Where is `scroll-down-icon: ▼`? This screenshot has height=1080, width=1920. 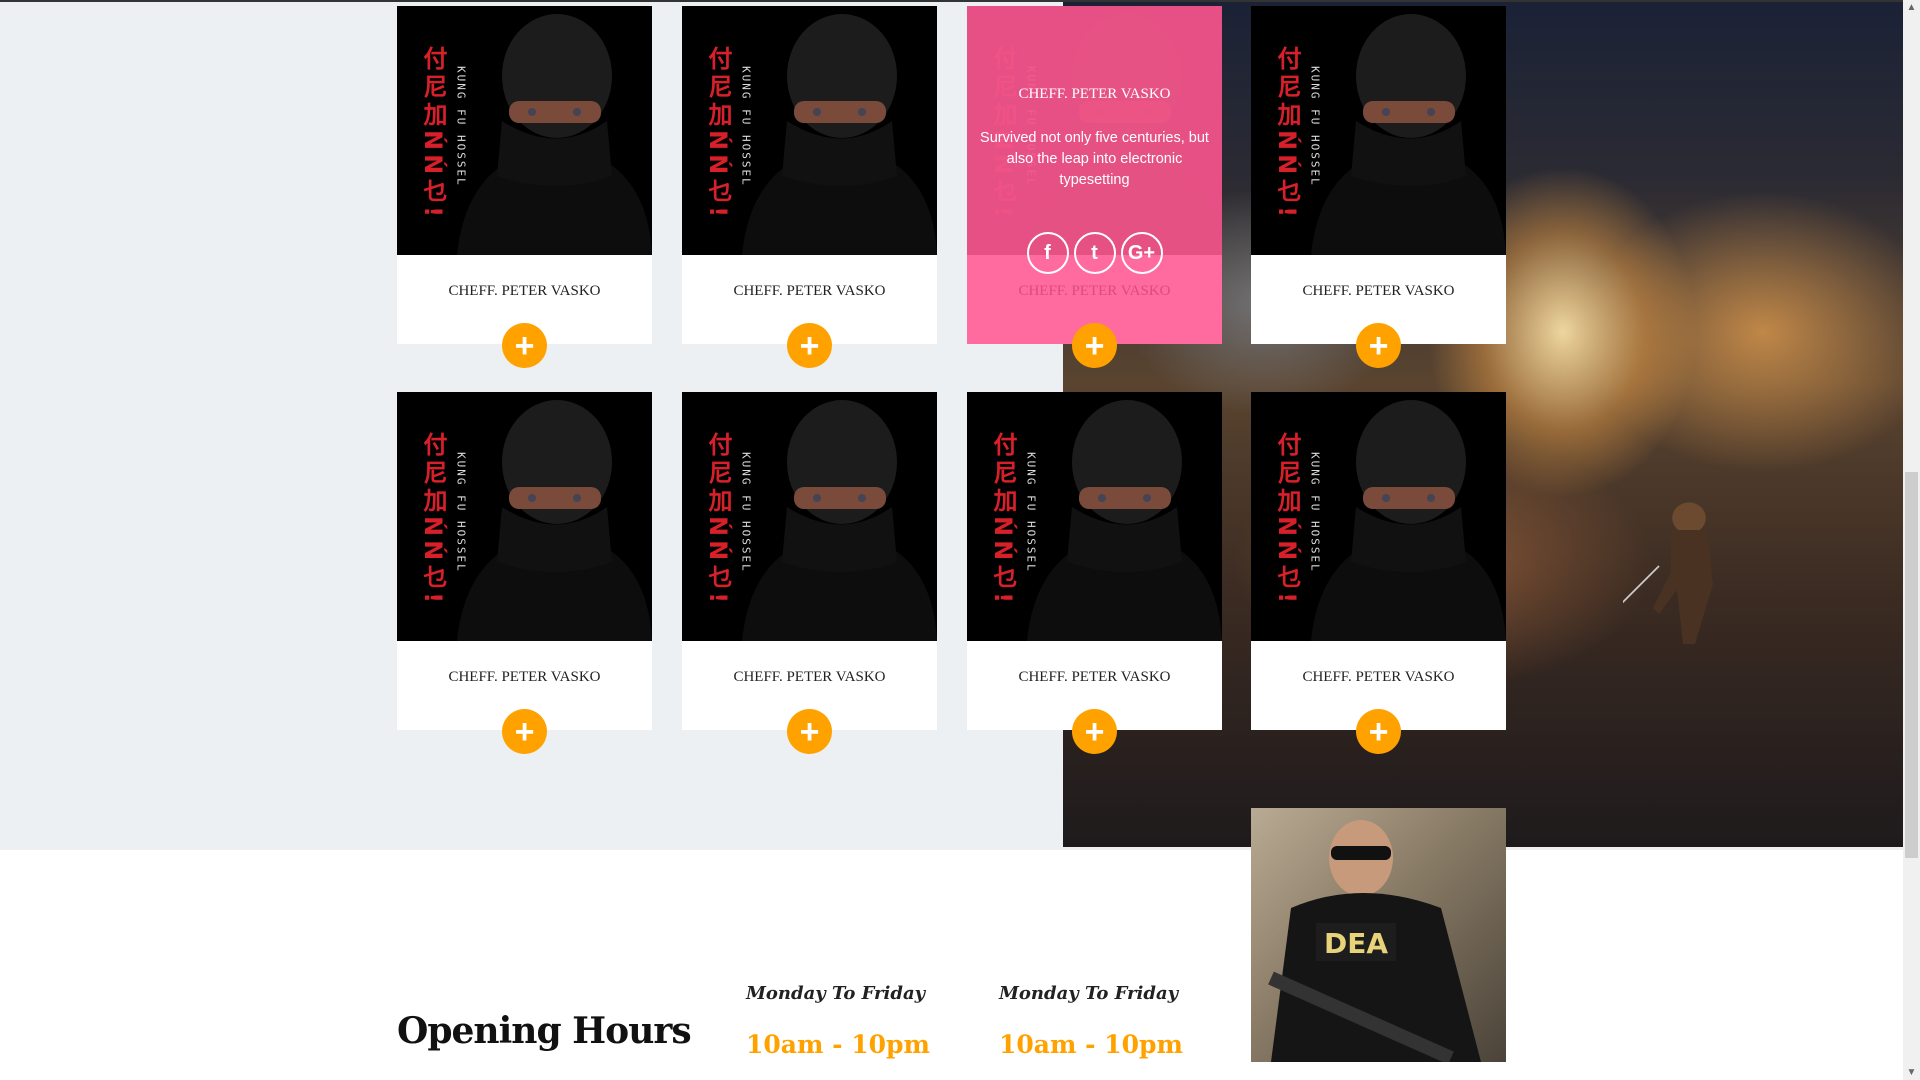 scroll-down-icon: ▼ is located at coordinates (1911, 1072).